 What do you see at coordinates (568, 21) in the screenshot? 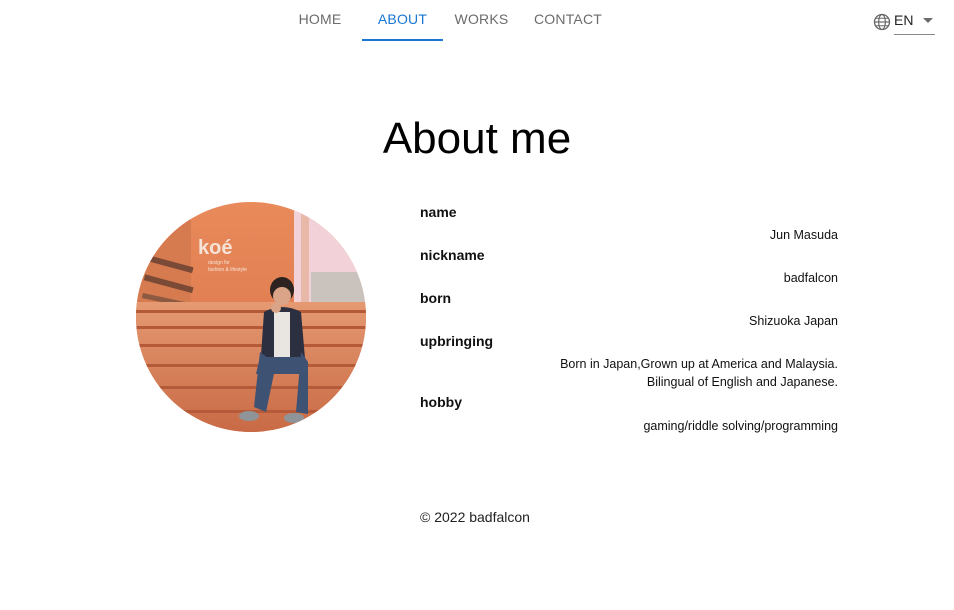
I see `tab-contact: CONTACT` at bounding box center [568, 21].